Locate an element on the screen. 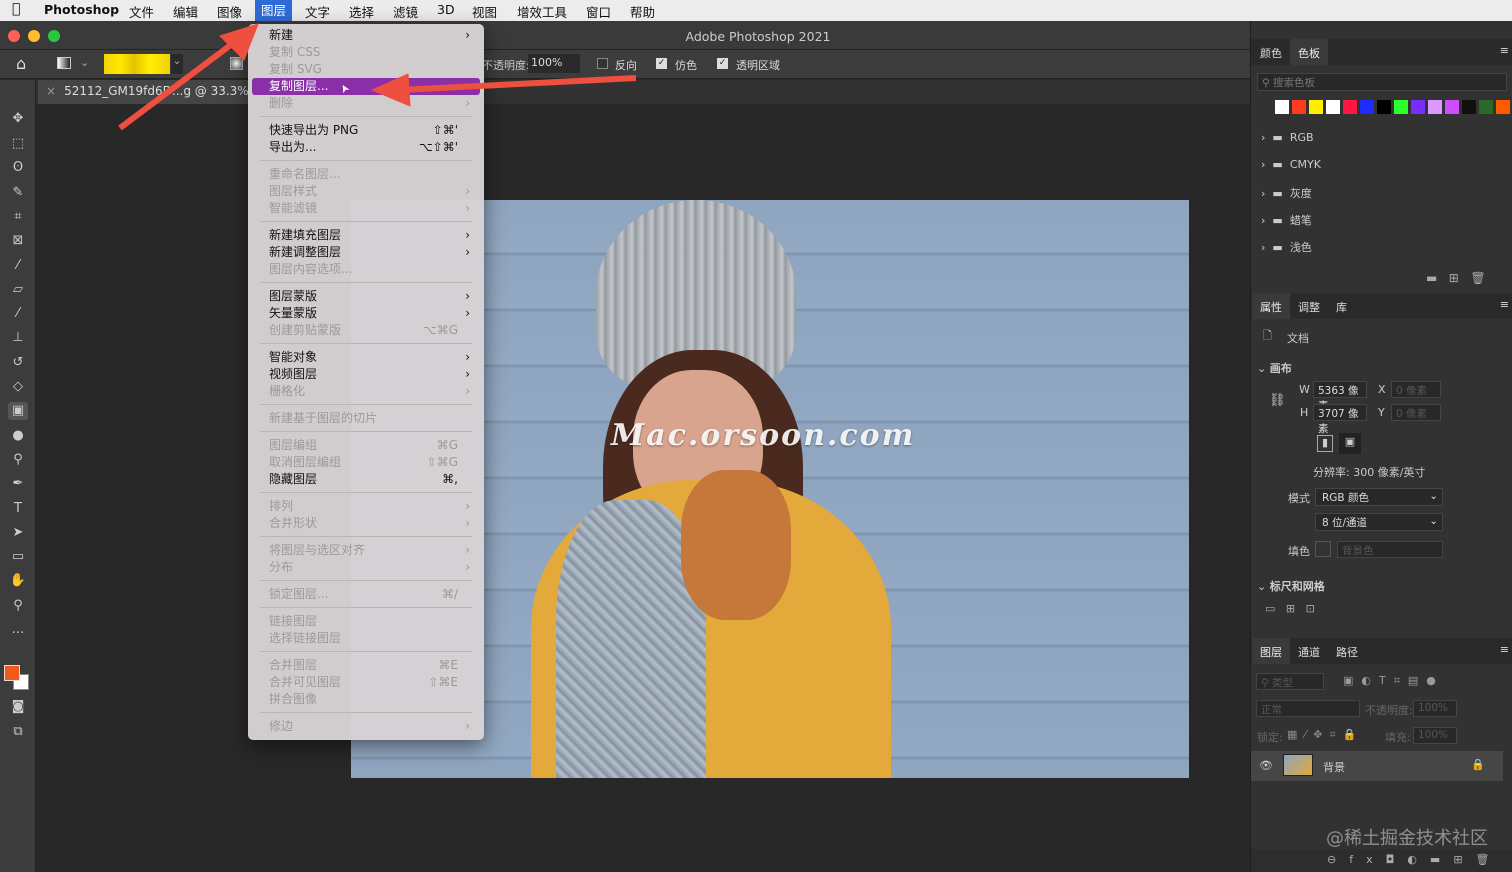 The height and width of the screenshot is (872, 1512). transparency-checkbox: ✓ is located at coordinates (722, 63).